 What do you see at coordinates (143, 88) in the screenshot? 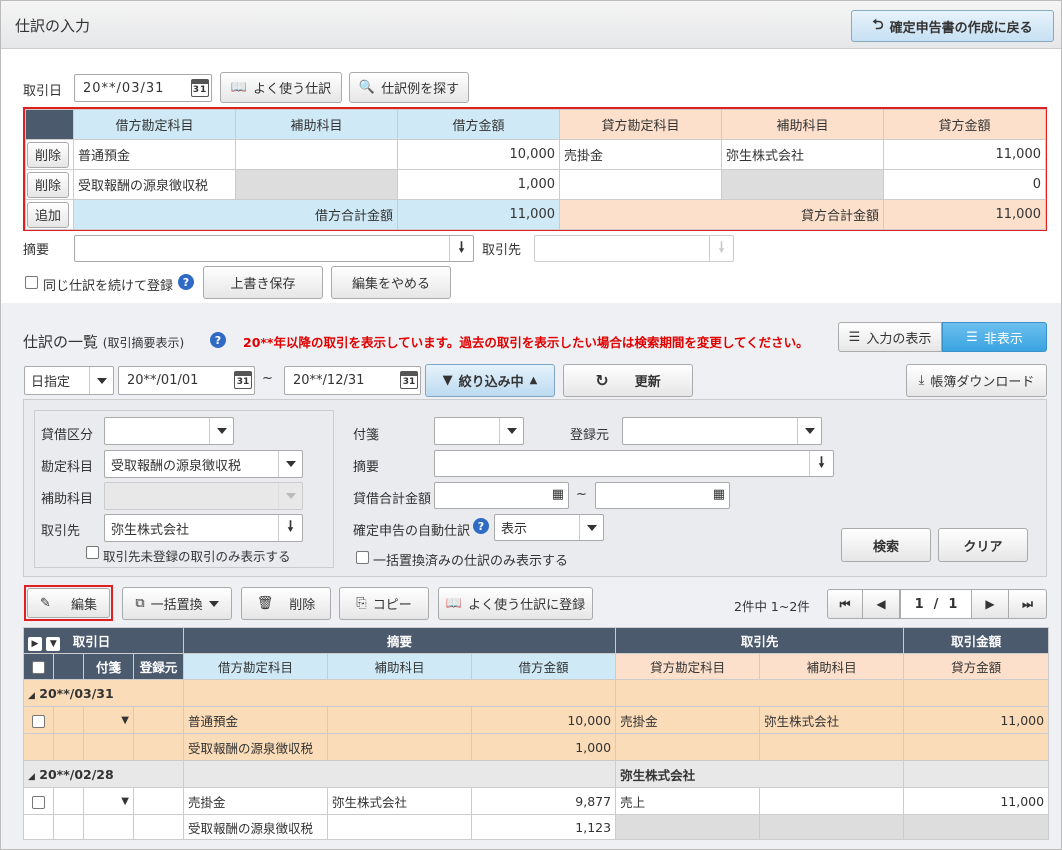
I see `entry-date-input: 20**/03/31 31` at bounding box center [143, 88].